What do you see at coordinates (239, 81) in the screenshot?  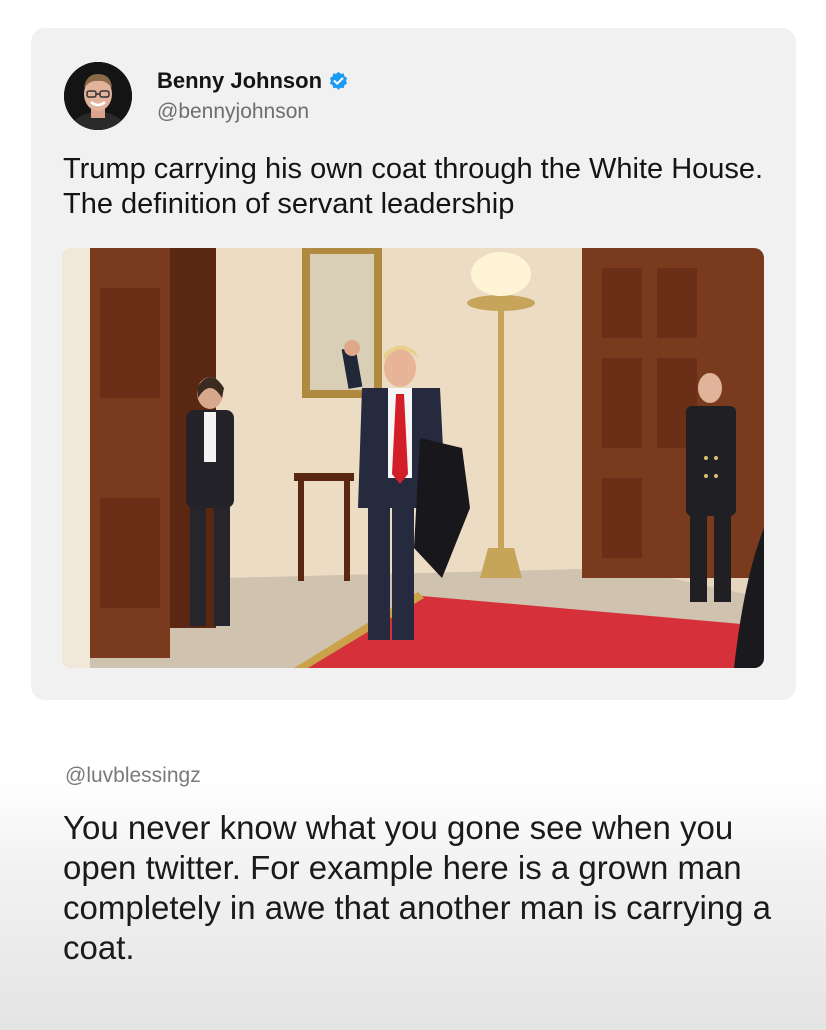 I see `author-name: Benny Johnson` at bounding box center [239, 81].